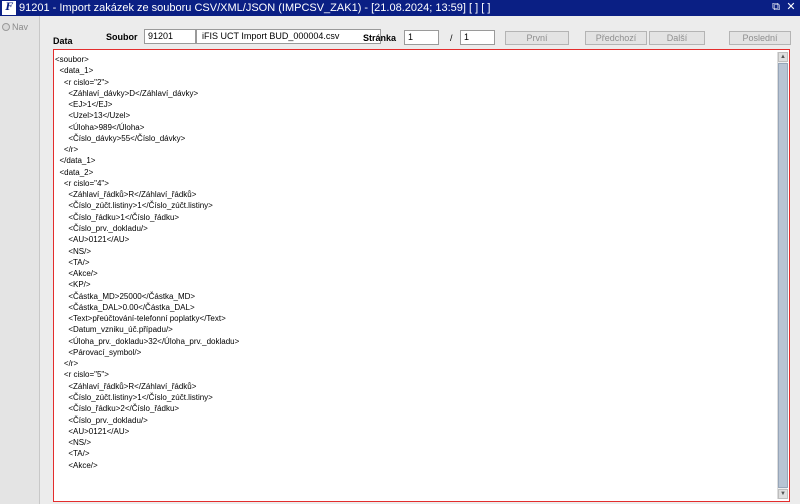 This screenshot has height=504, width=800. I want to click on content-line: <Párovací_symbol/>, so click(98, 352).